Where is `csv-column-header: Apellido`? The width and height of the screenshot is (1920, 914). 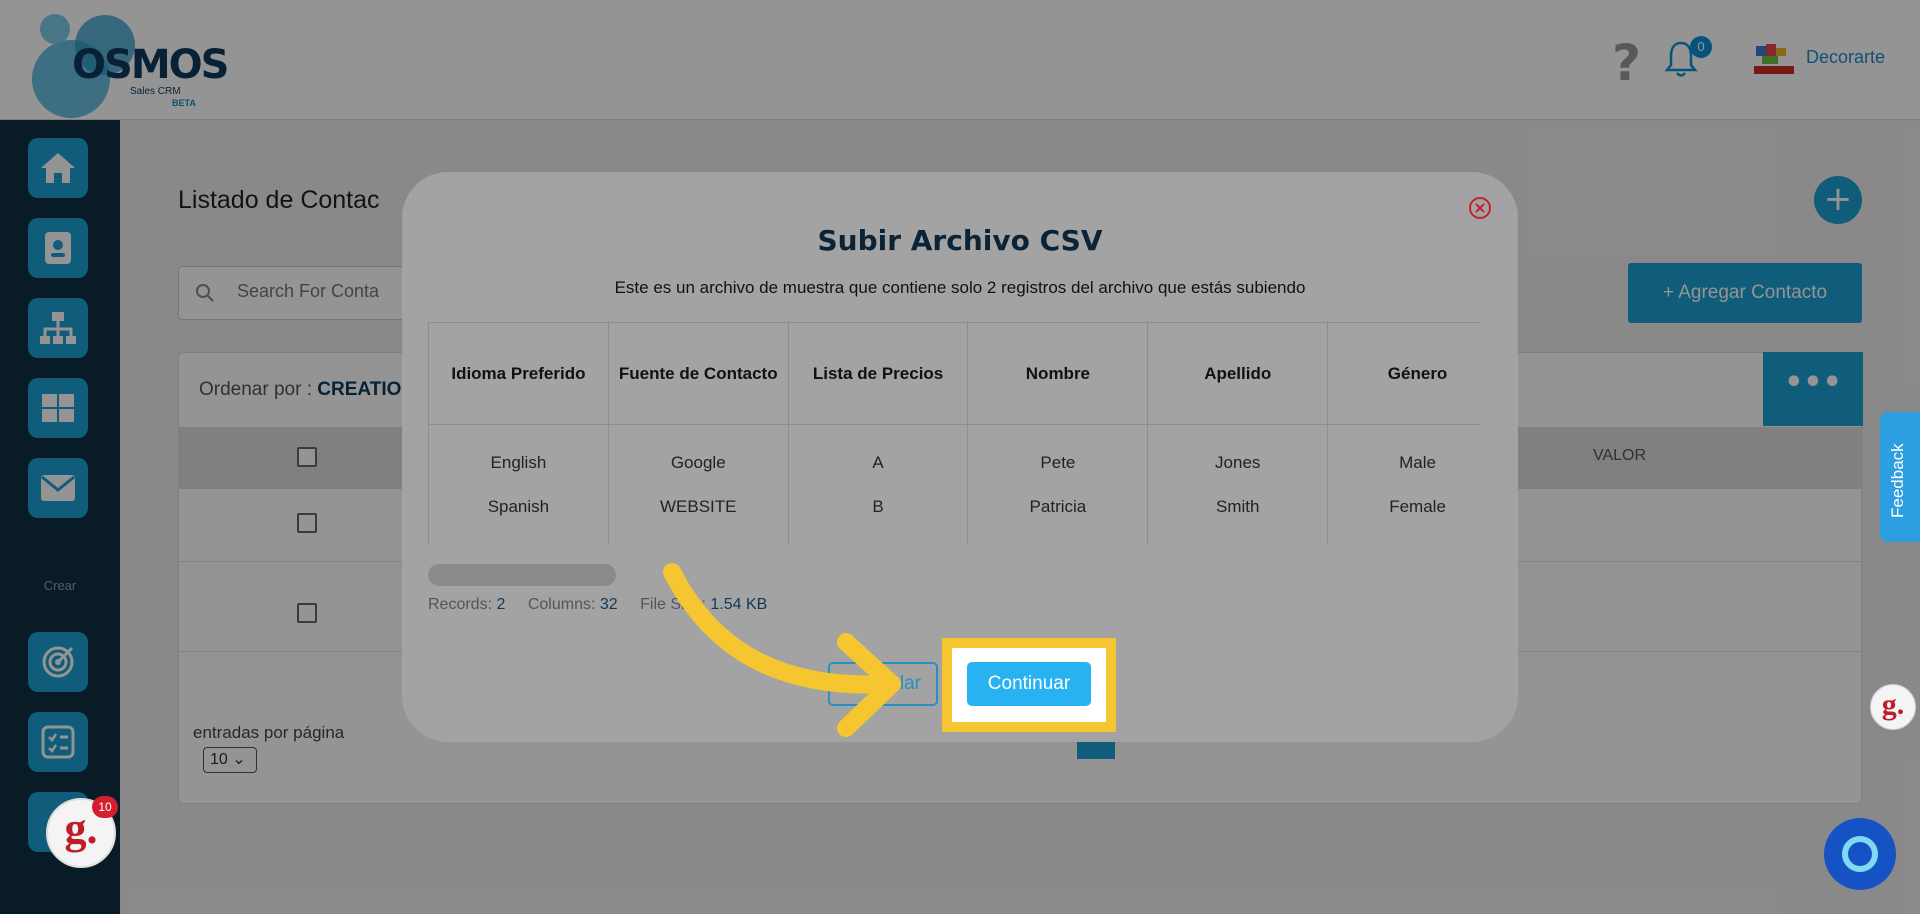
csv-column-header: Apellido is located at coordinates (1238, 373).